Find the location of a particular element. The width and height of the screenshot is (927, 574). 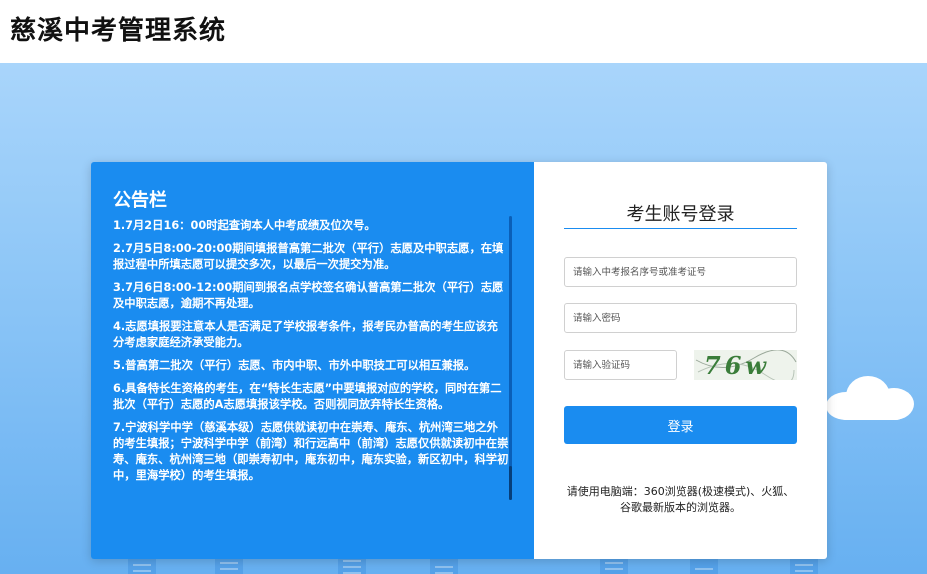

notice-item: 5.普高第二批次（平行）志愿、市内中职、市外中职技工可以相互兼报。 is located at coordinates (294, 365).